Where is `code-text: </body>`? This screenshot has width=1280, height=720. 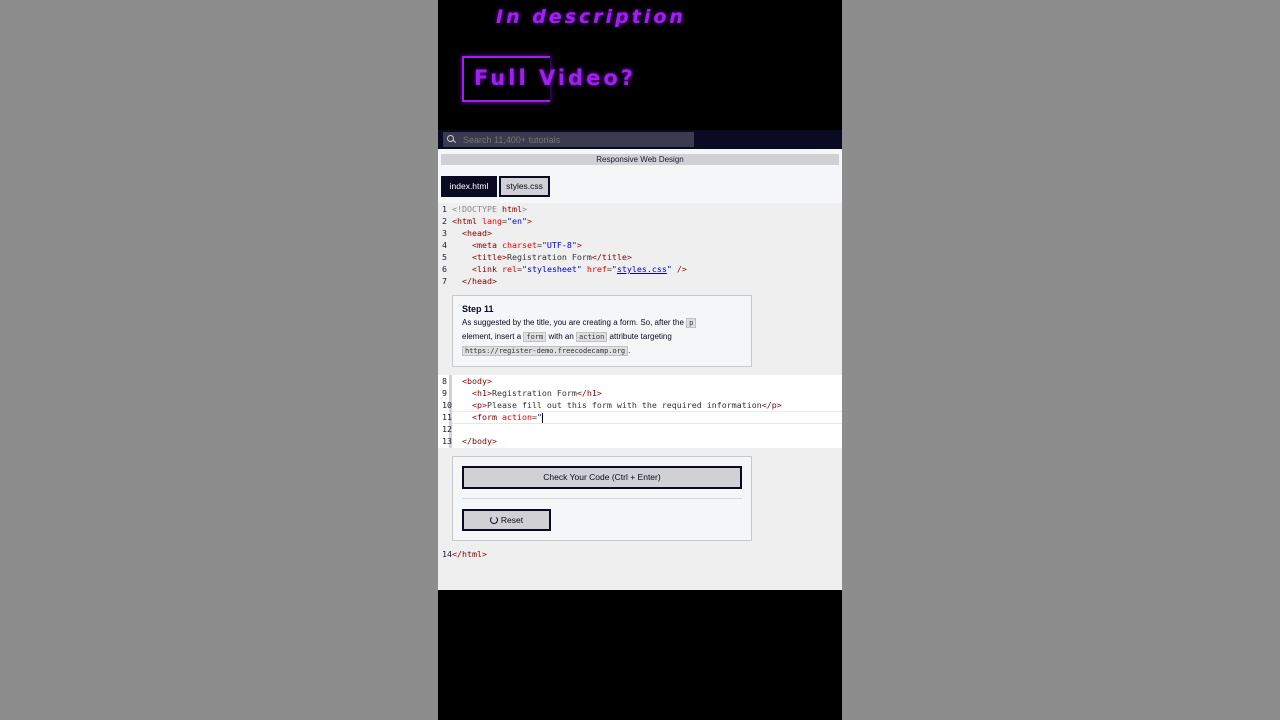
code-text: </body> is located at coordinates (474, 441).